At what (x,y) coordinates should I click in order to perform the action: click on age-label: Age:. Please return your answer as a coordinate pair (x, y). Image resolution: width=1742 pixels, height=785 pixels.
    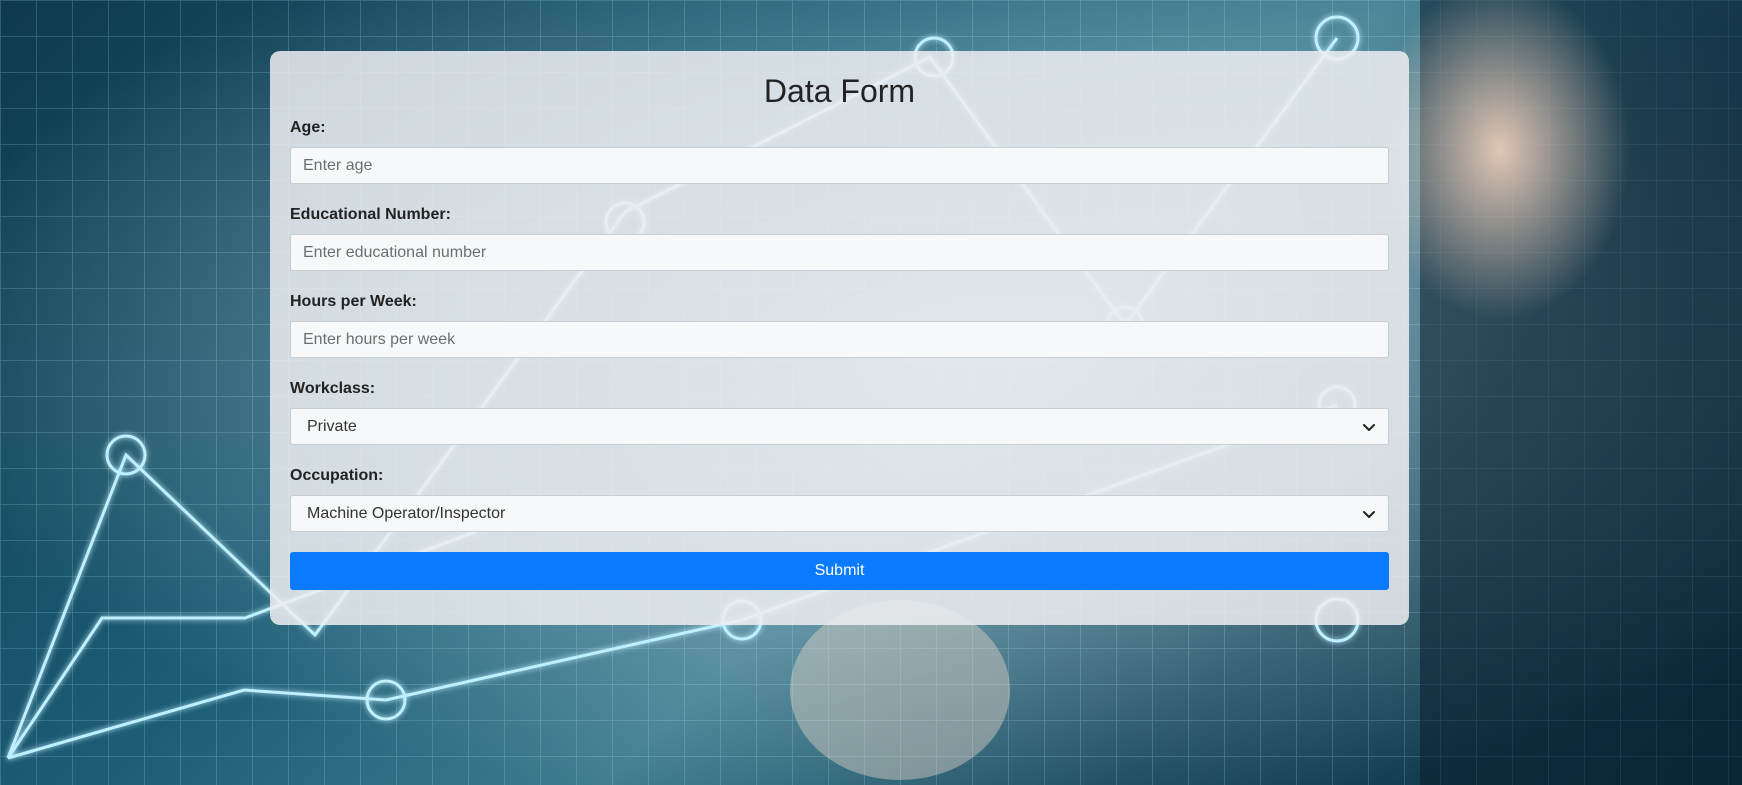
    Looking at the image, I should click on (308, 127).